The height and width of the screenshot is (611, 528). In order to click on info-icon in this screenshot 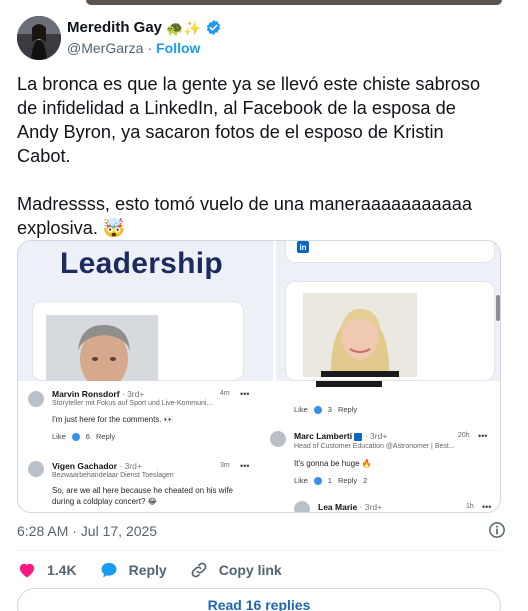, I will do `click(497, 530)`.